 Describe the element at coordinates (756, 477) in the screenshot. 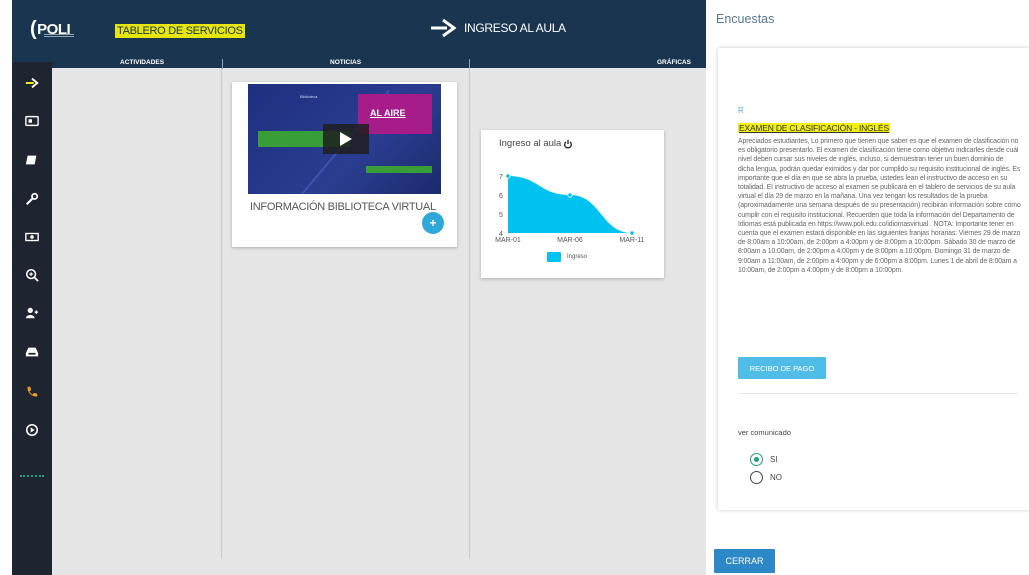

I see `radio-button` at that location.